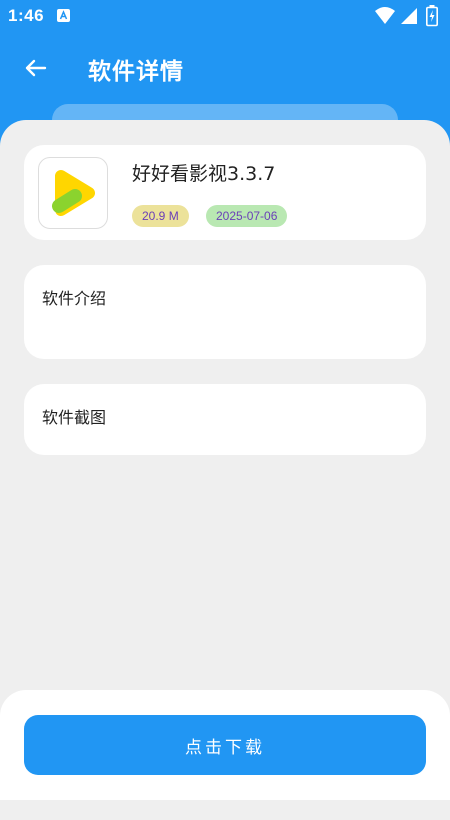  Describe the element at coordinates (225, 16) in the screenshot. I see `status-bar: 1:46` at that location.